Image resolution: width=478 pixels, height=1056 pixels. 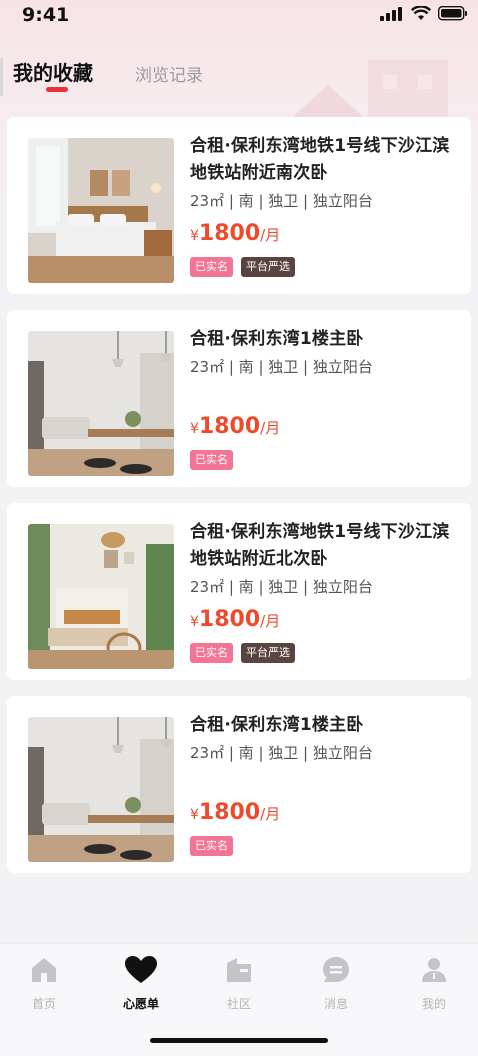 What do you see at coordinates (43, 1004) in the screenshot?
I see `tabbar-label: 首页` at bounding box center [43, 1004].